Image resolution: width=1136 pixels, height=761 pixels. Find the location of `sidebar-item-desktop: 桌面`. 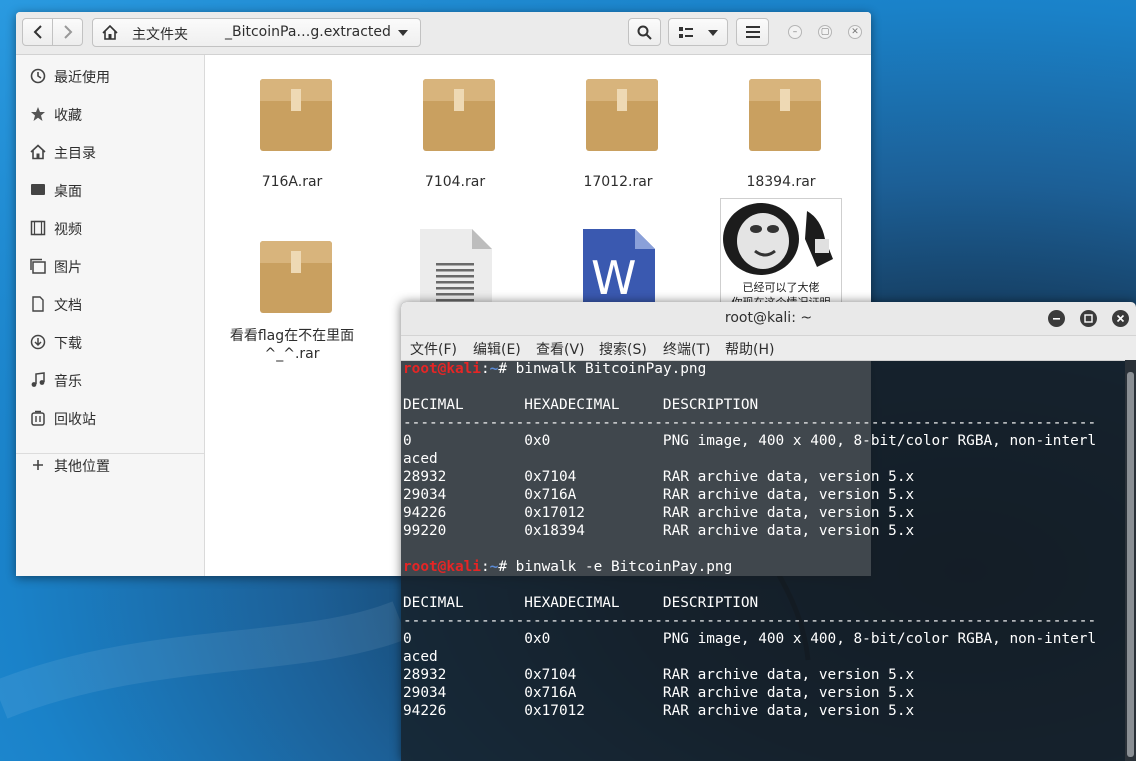

sidebar-item-desktop: 桌面 is located at coordinates (110, 191).